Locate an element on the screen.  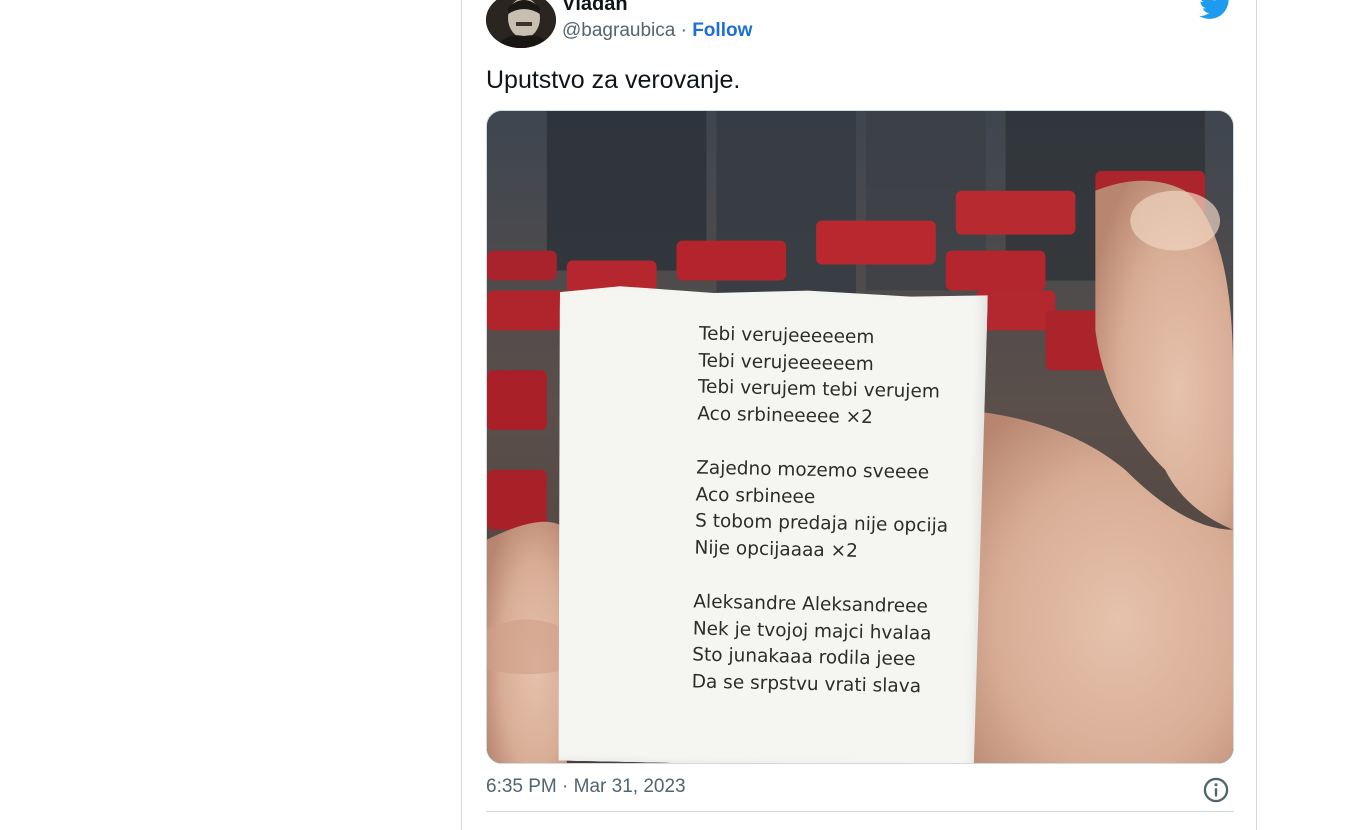
avatar is located at coordinates (521, 24).